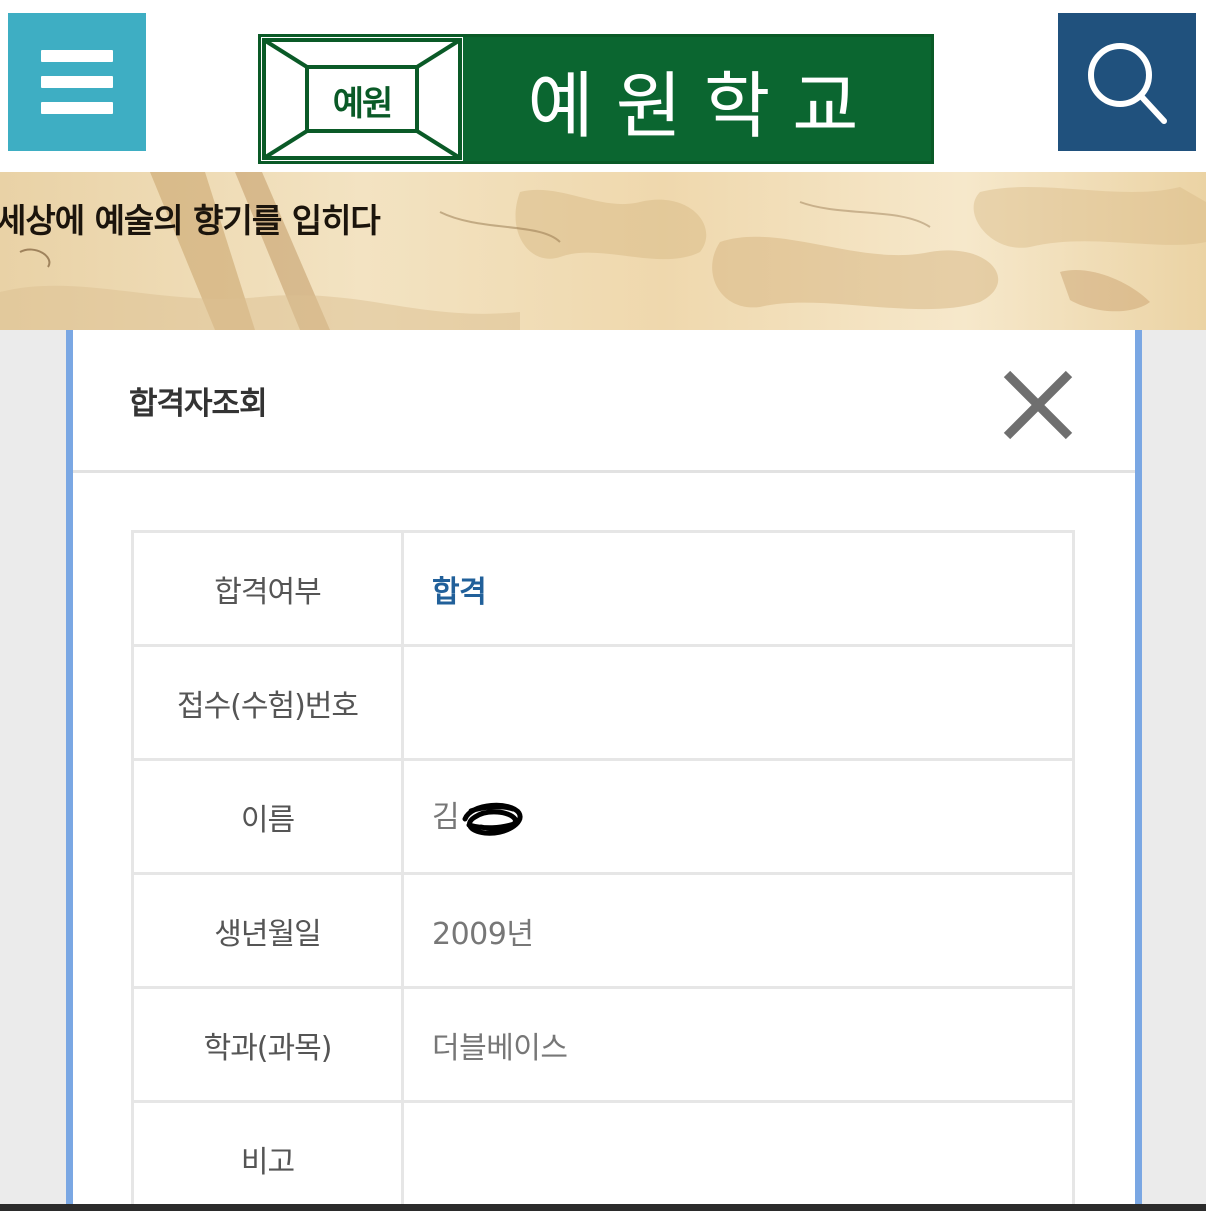  What do you see at coordinates (267, 588) in the screenshot?
I see `row-label-pass-status: 합격여부` at bounding box center [267, 588].